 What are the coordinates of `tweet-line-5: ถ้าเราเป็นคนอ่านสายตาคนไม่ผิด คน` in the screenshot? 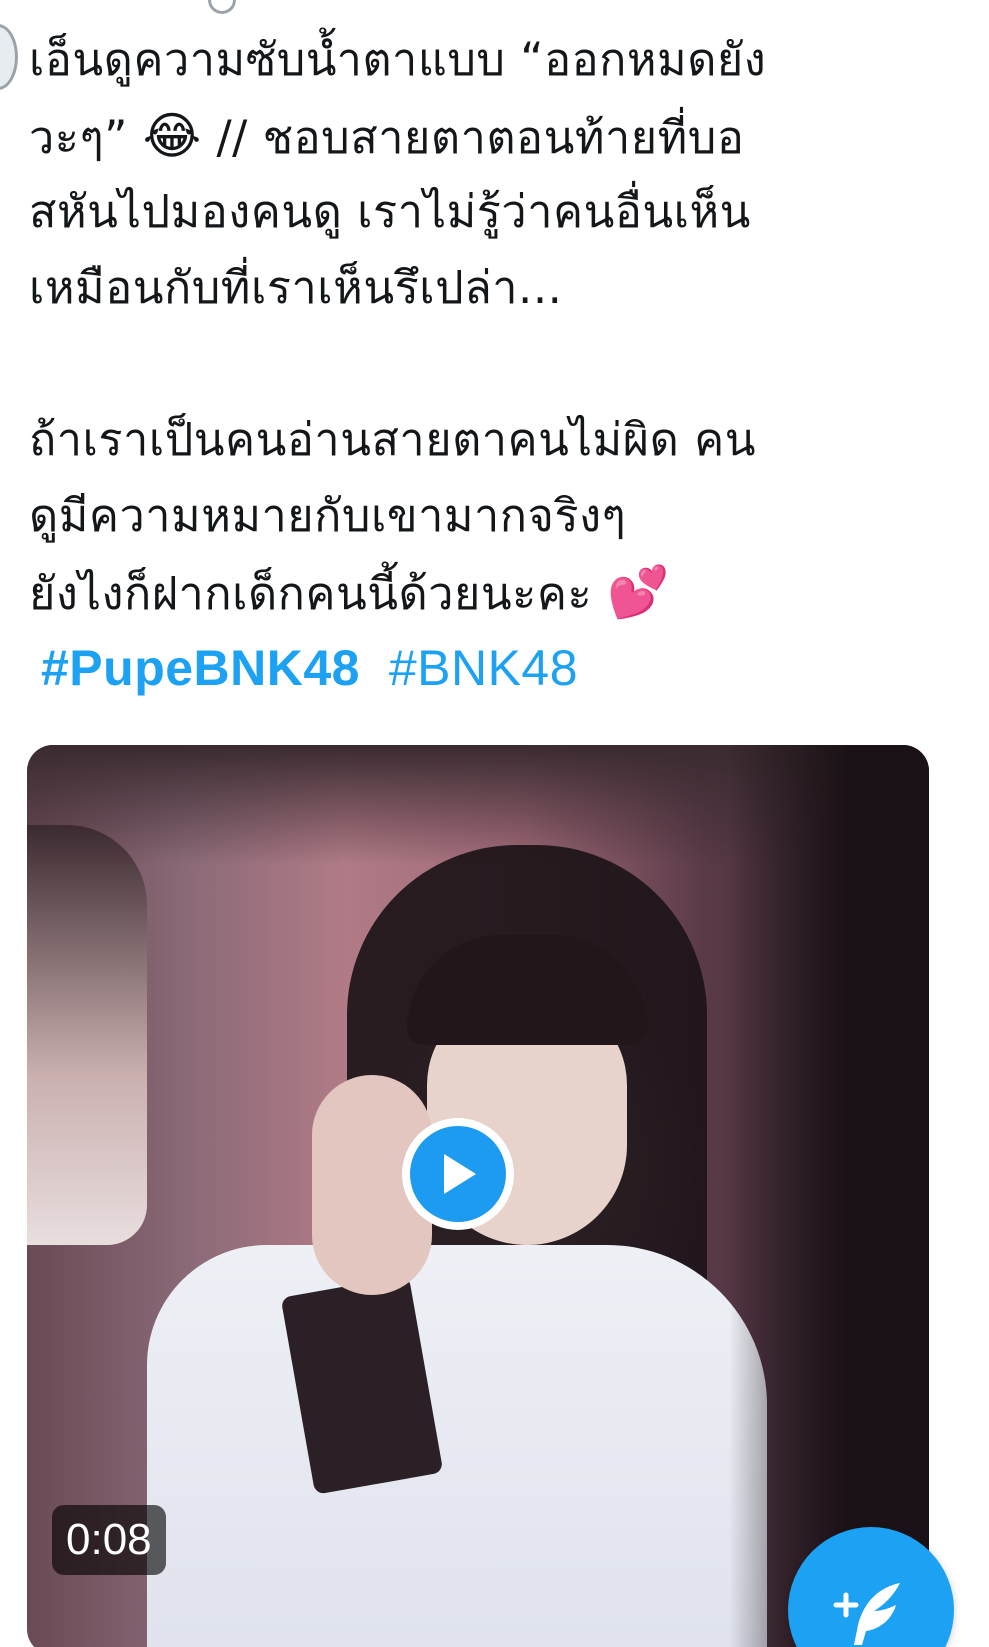 It's located at (392, 439).